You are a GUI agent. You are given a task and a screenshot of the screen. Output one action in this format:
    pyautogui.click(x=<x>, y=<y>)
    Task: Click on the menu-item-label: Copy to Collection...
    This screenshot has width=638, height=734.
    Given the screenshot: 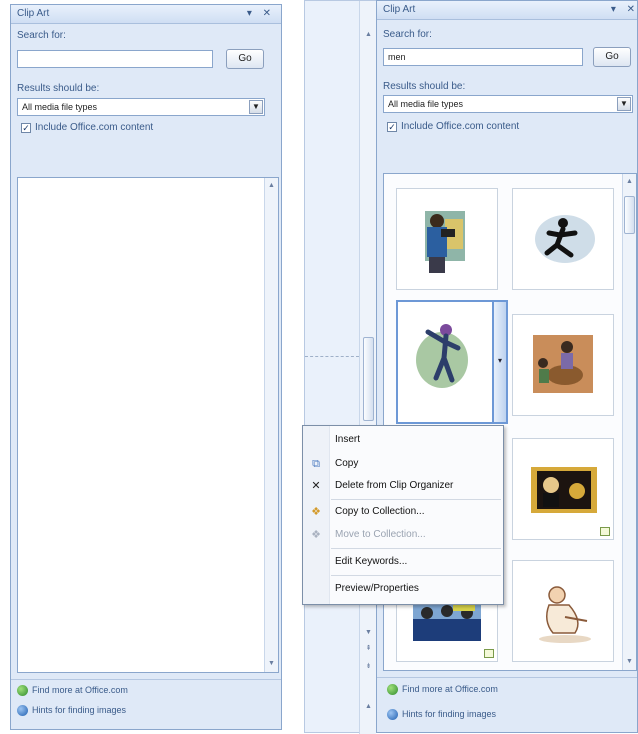 What is the action you would take?
    pyautogui.click(x=380, y=511)
    